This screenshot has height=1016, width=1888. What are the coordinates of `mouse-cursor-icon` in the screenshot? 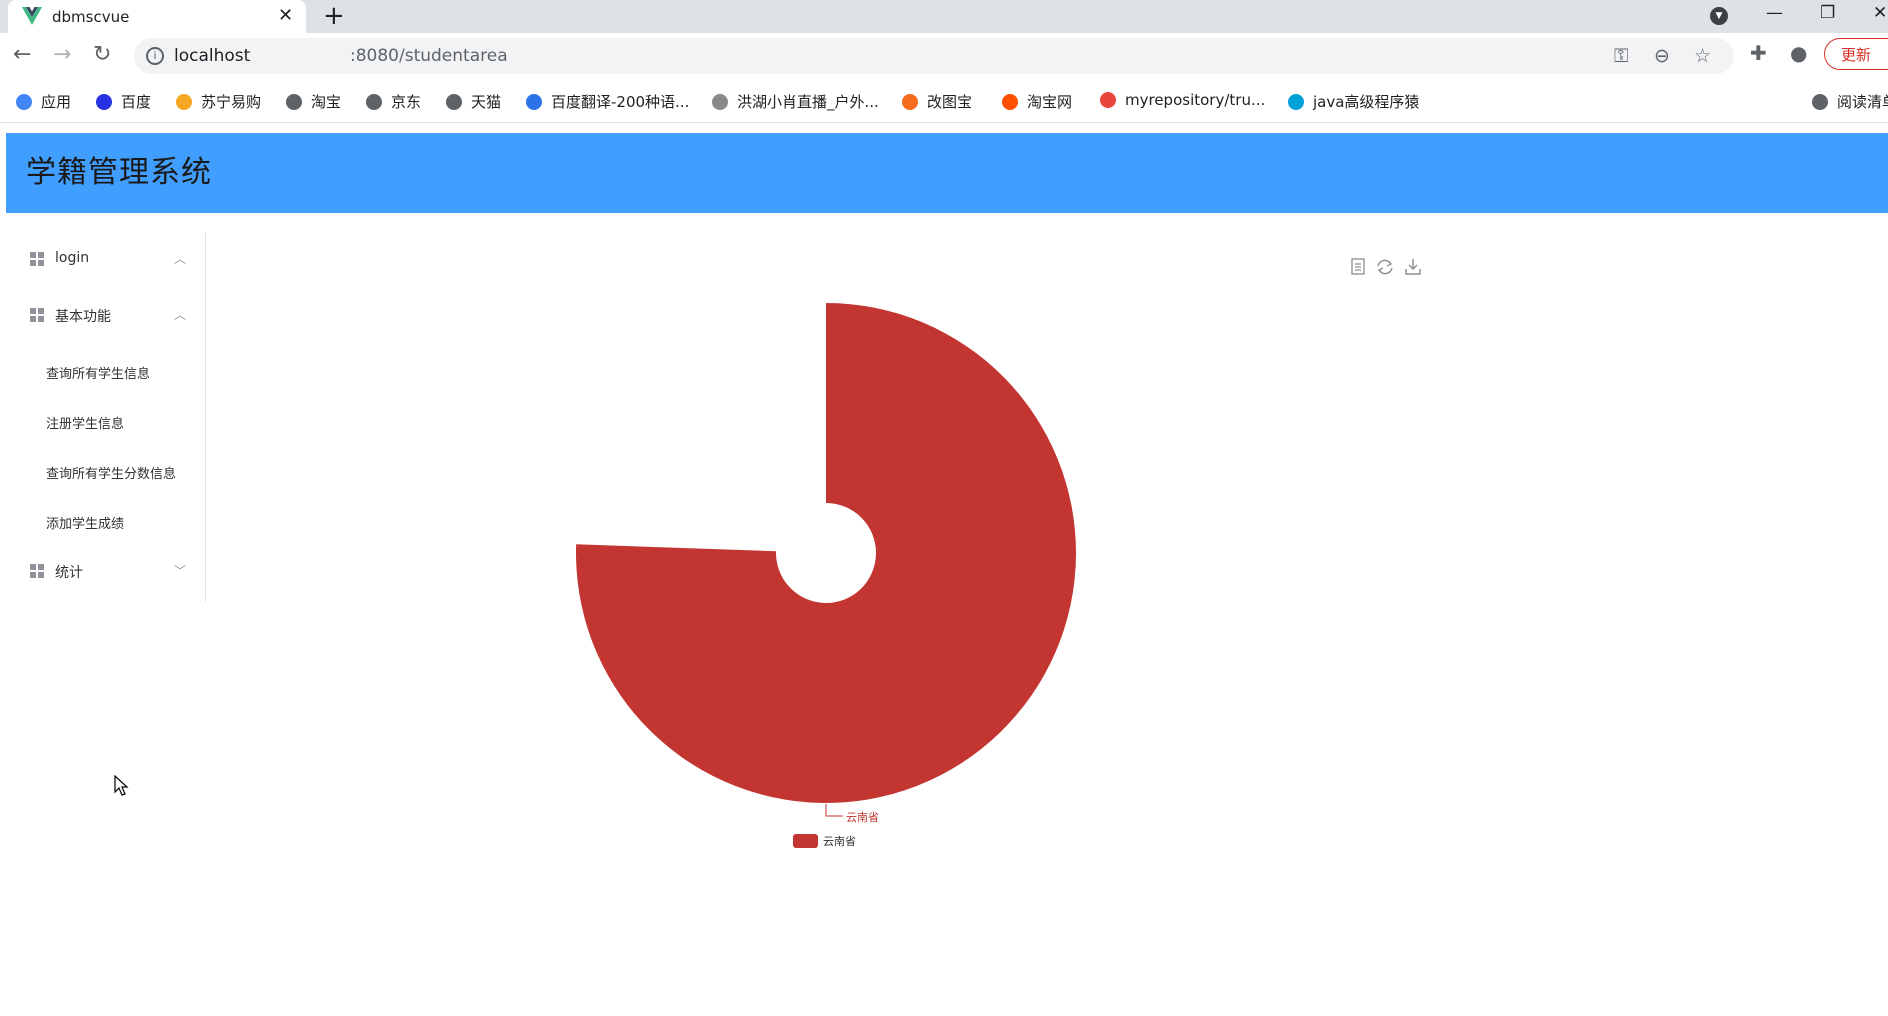 It's located at (121, 785).